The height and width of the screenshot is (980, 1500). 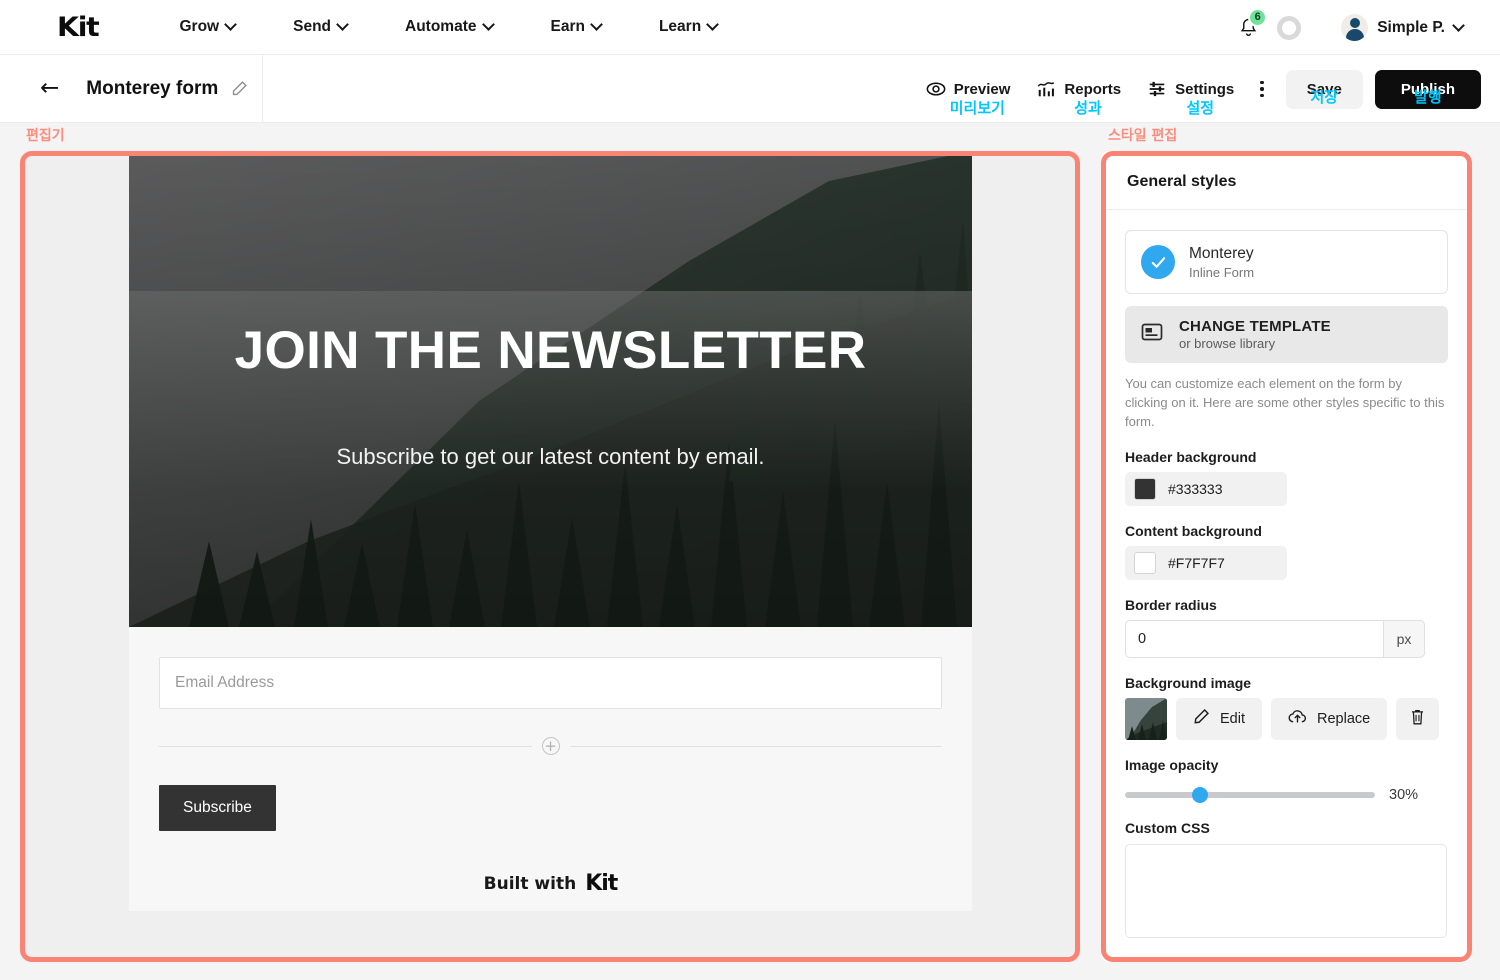 I want to click on primary-nav: Grow Send Automate Earn Learn, so click(x=477, y=27).